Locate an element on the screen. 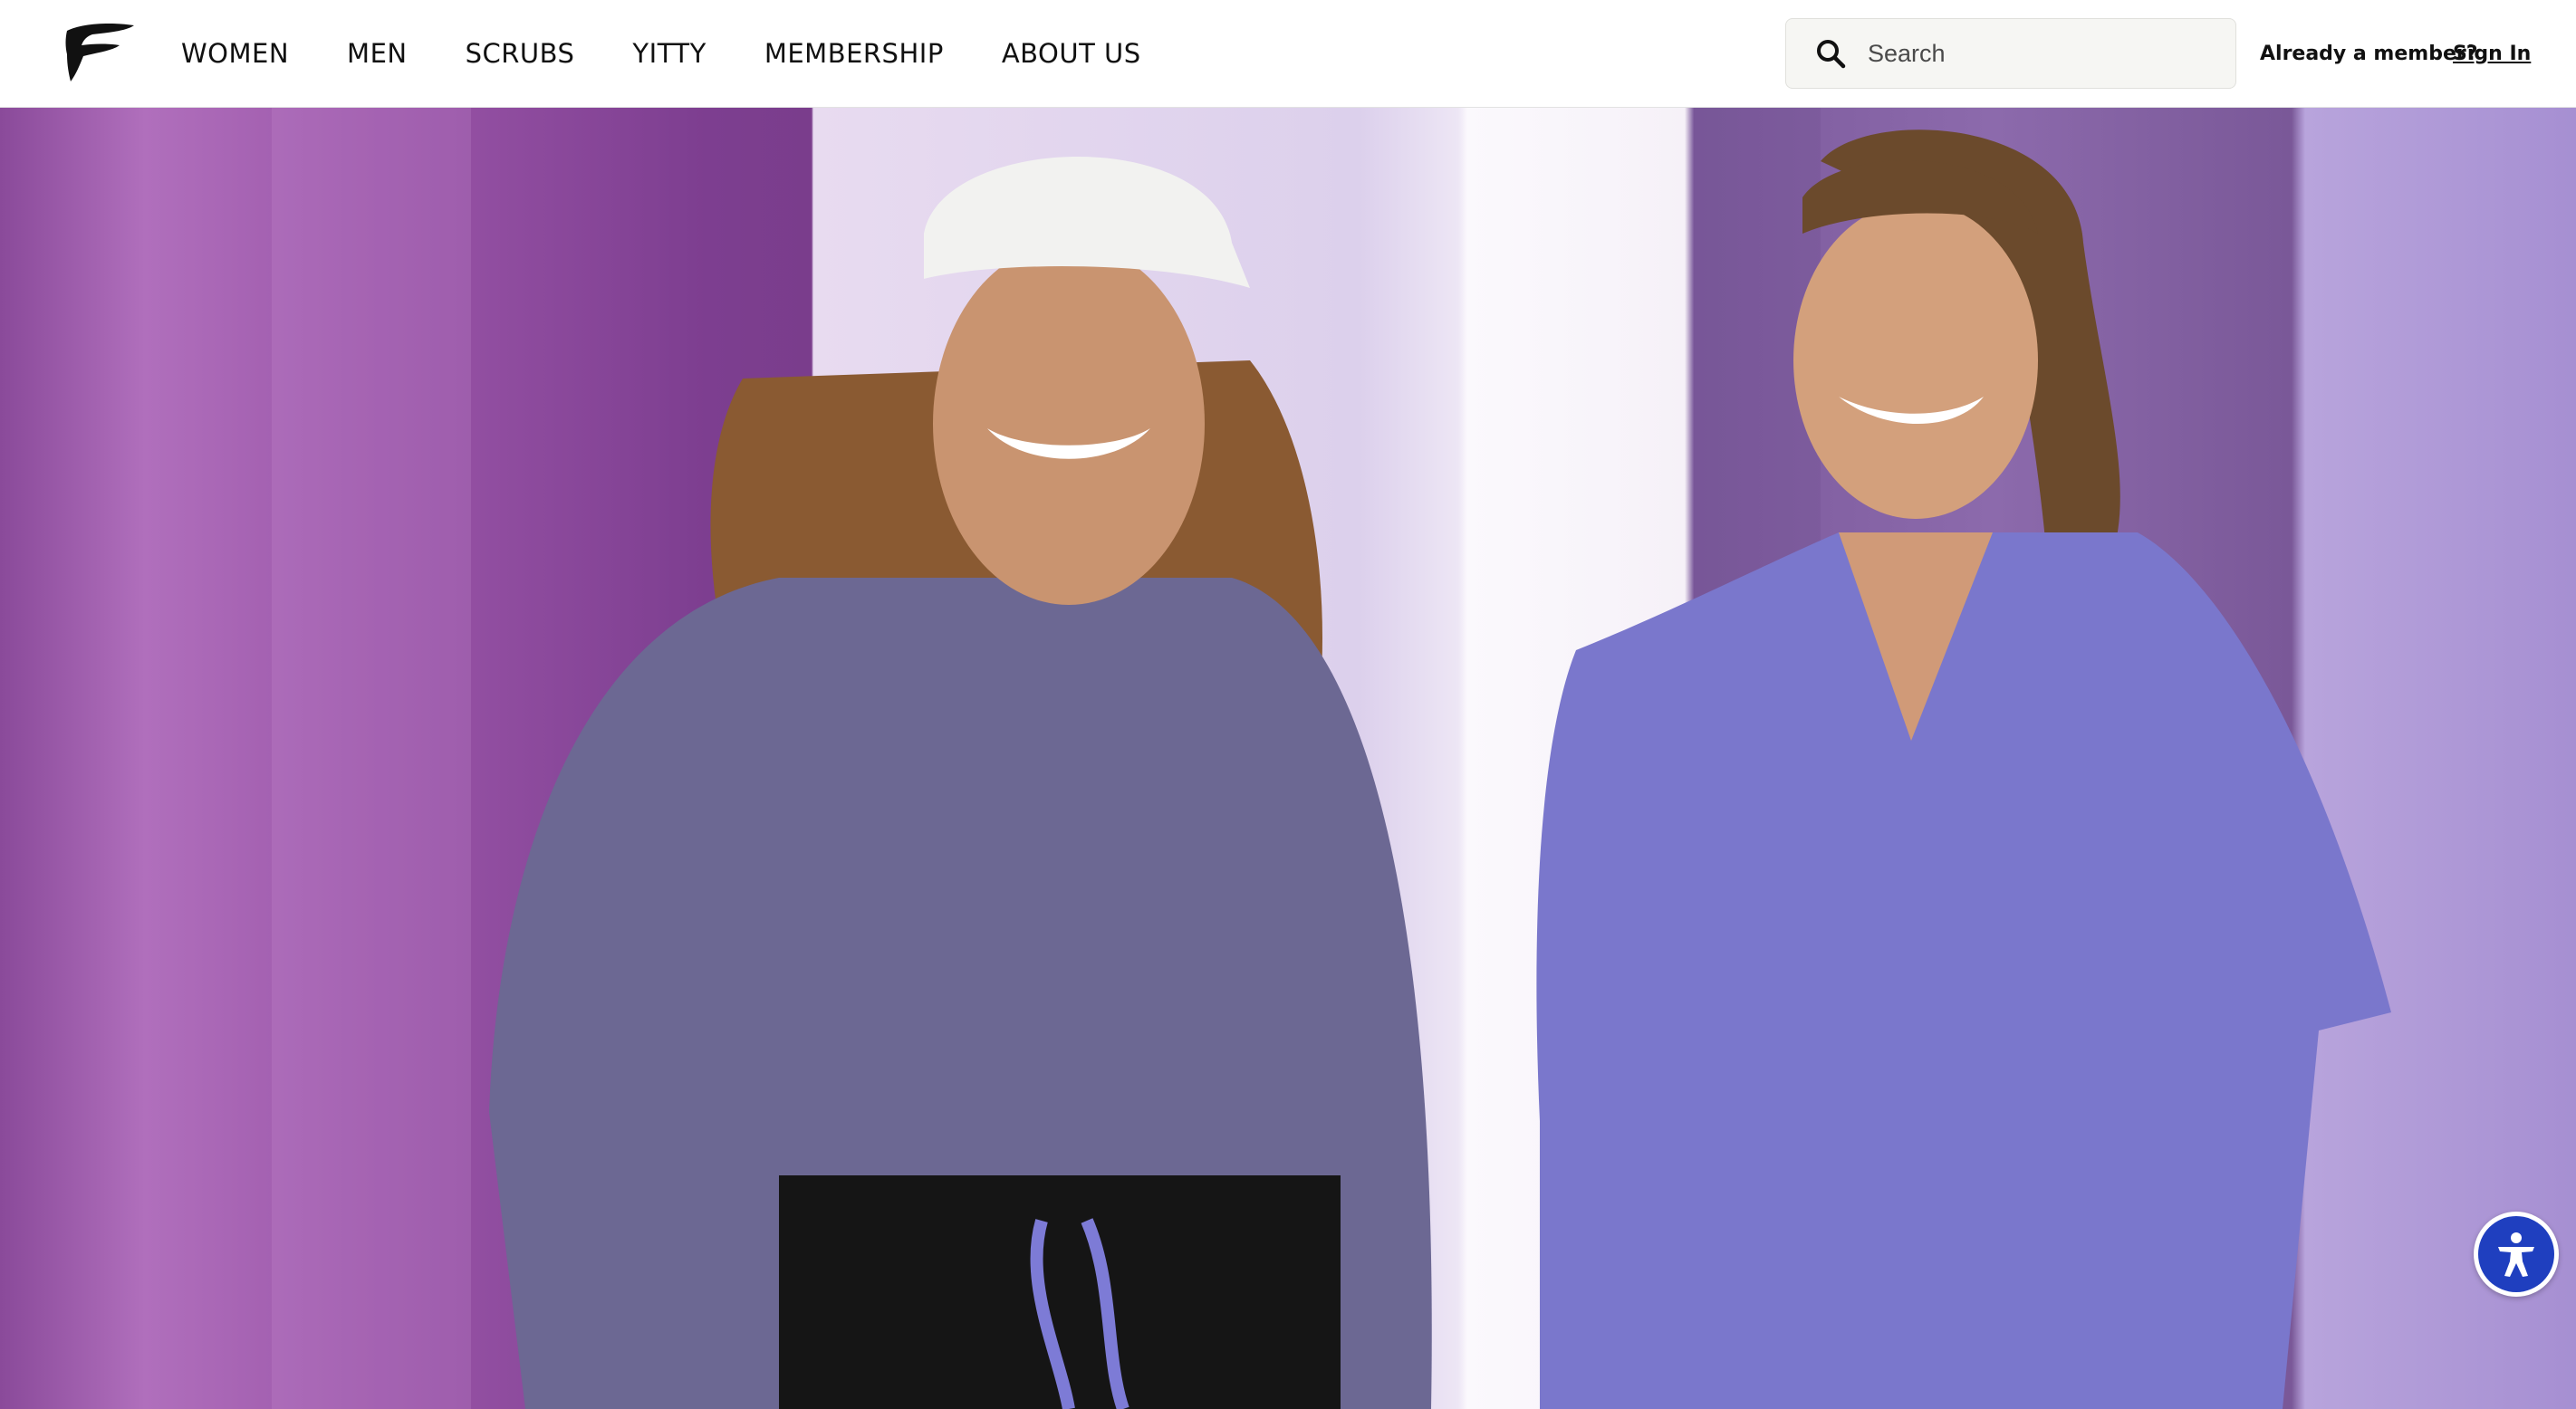  search-icon is located at coordinates (1830, 53).